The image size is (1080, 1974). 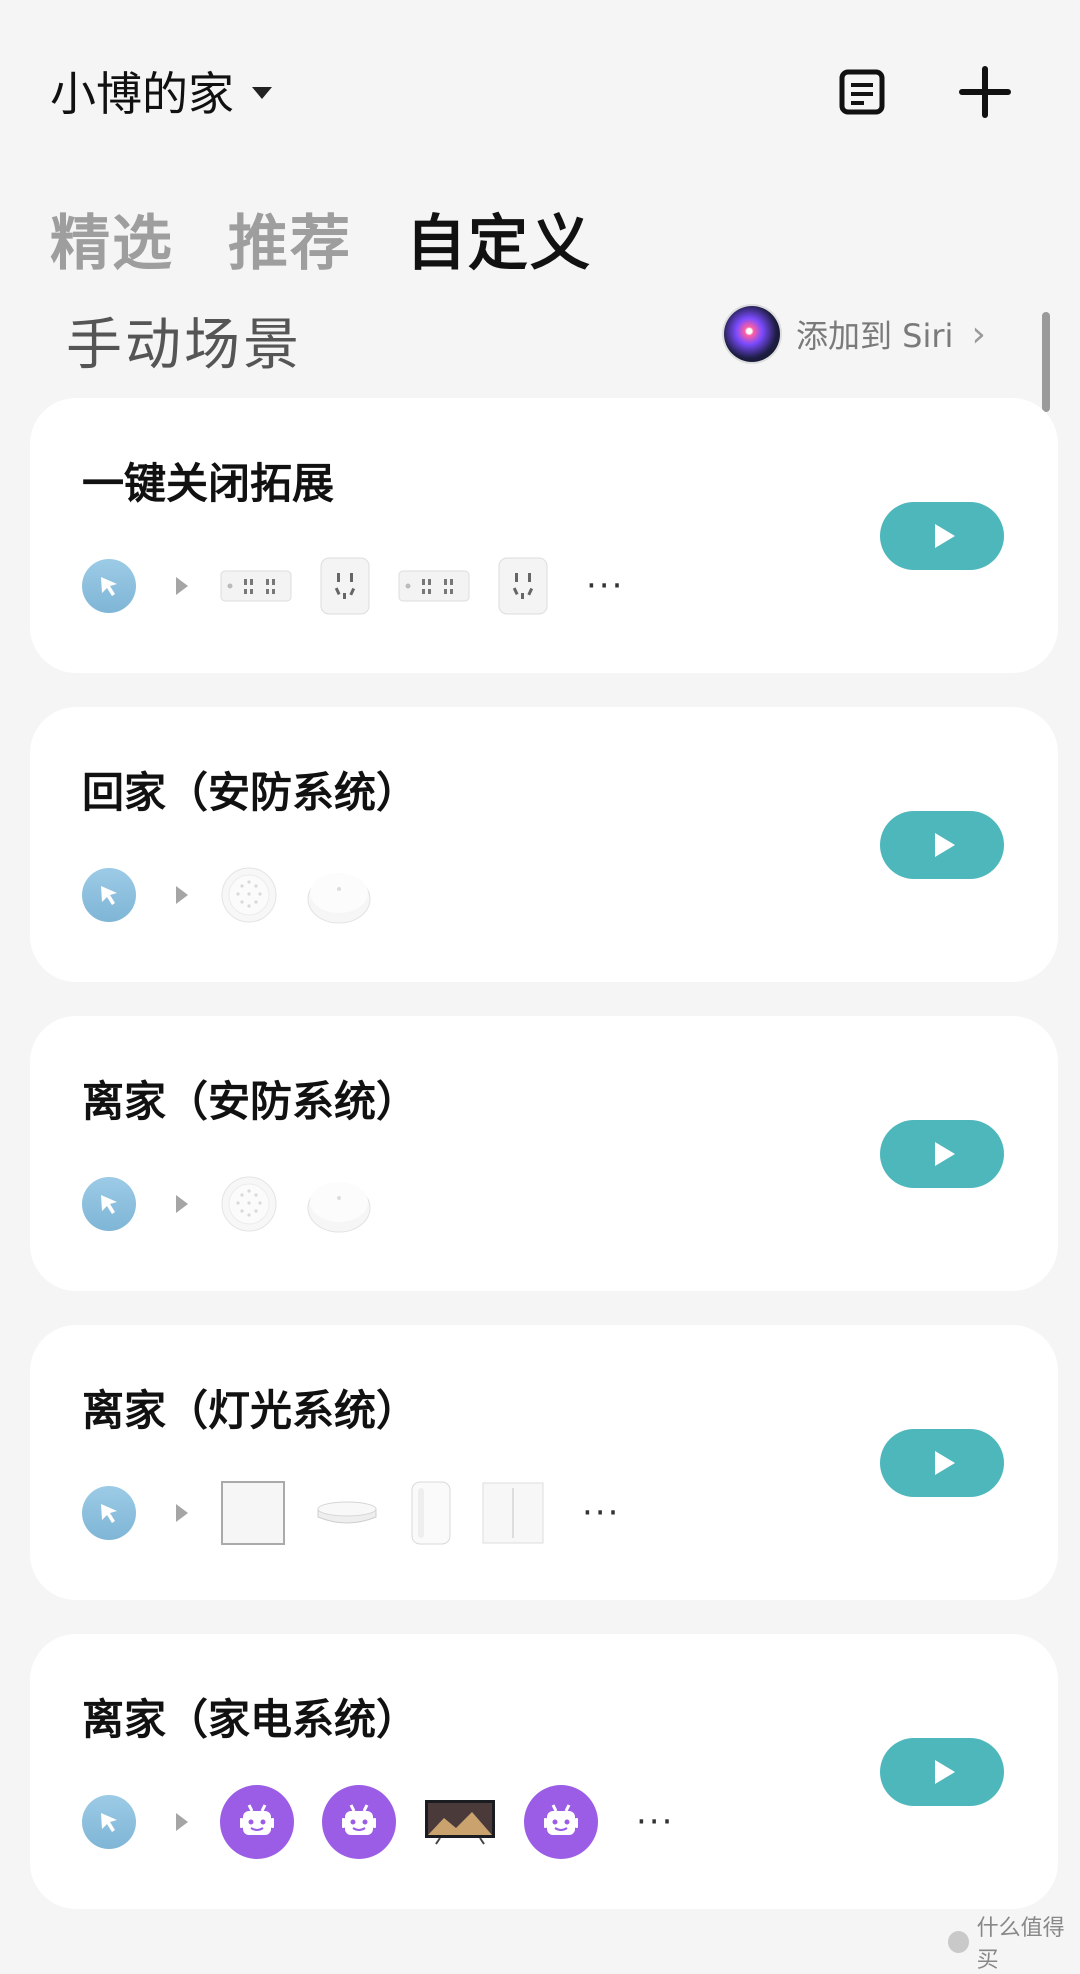 I want to click on home-title: 小博的家, so click(x=142, y=94).